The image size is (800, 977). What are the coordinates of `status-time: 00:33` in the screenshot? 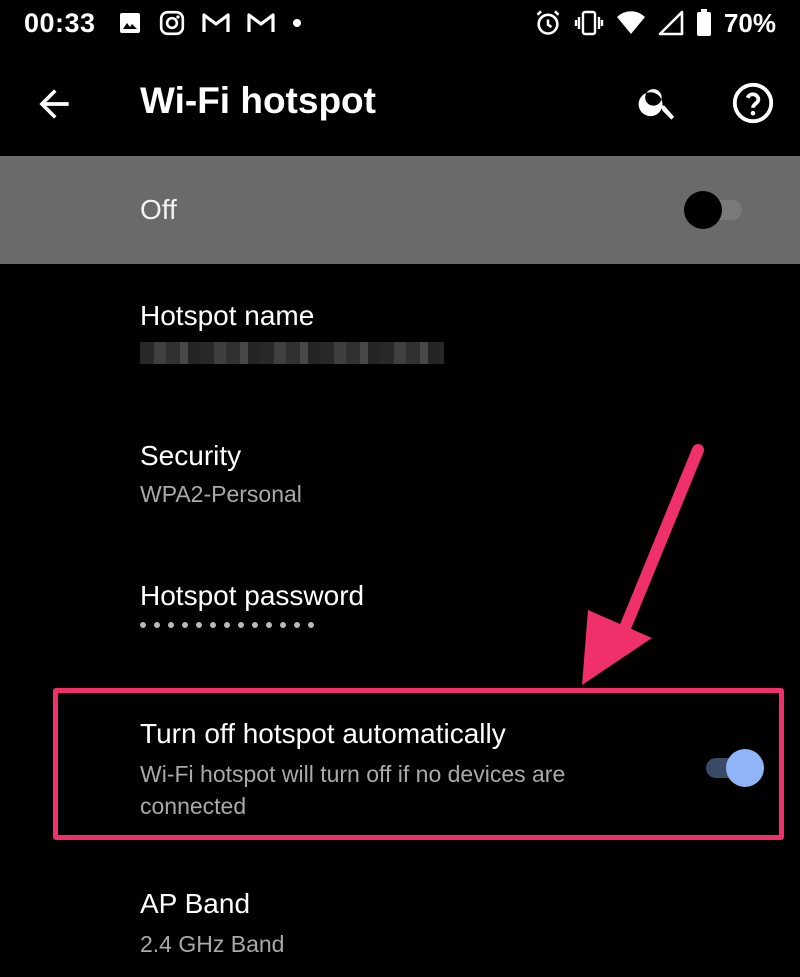 It's located at (60, 23).